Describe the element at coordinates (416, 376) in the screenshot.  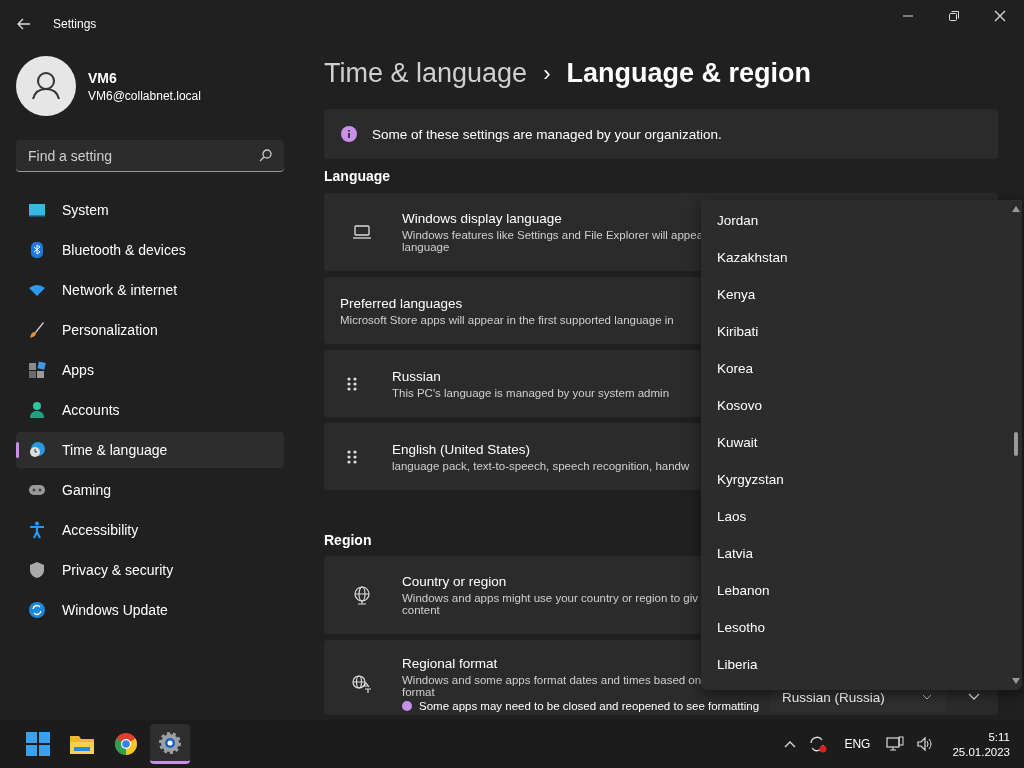
I see `card-title: Russian` at that location.